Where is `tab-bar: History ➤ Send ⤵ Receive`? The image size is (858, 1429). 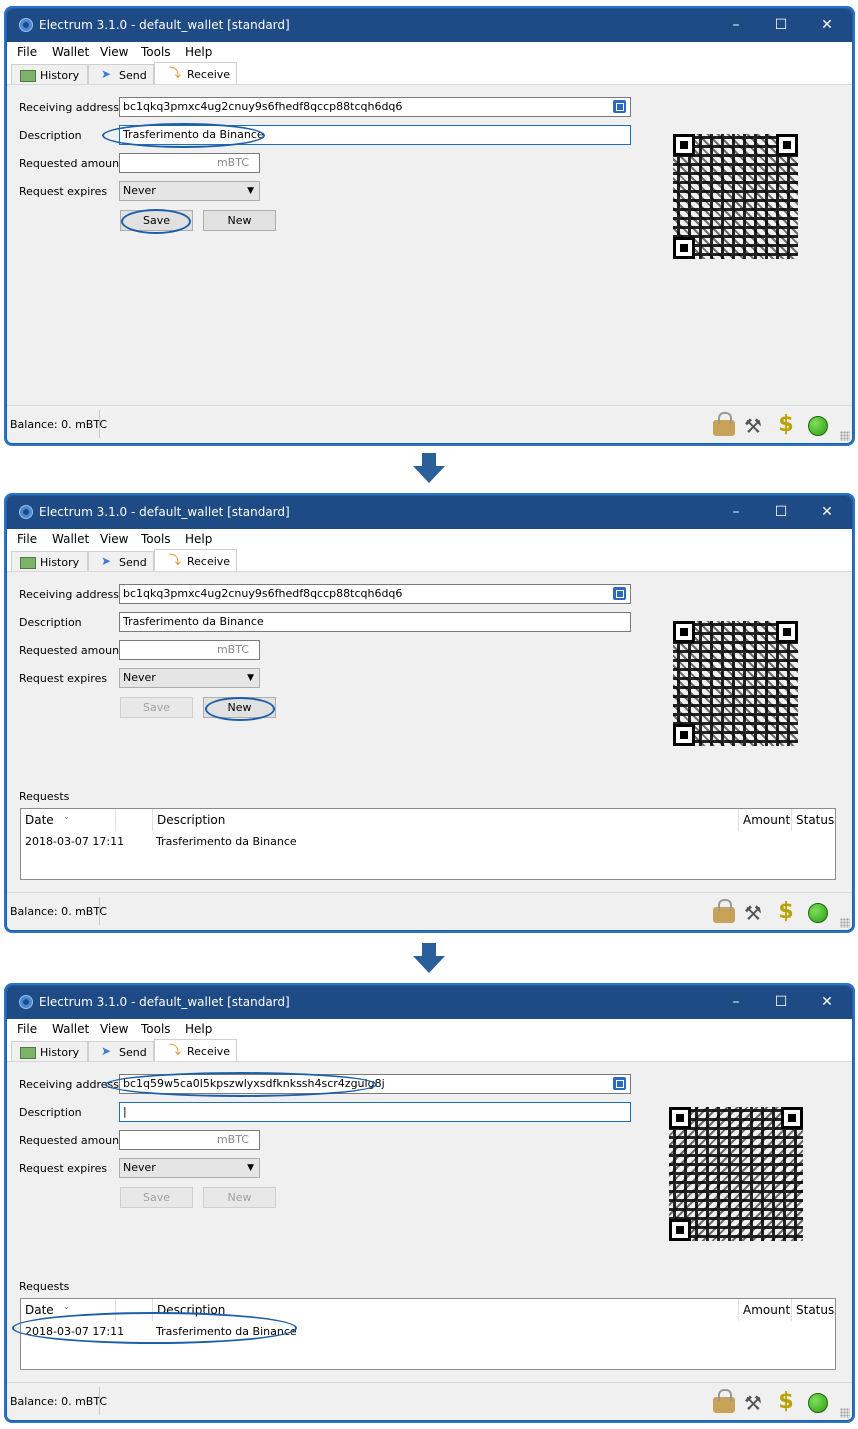
tab-bar: History ➤ Send ⤵ Receive is located at coordinates (429, 73).